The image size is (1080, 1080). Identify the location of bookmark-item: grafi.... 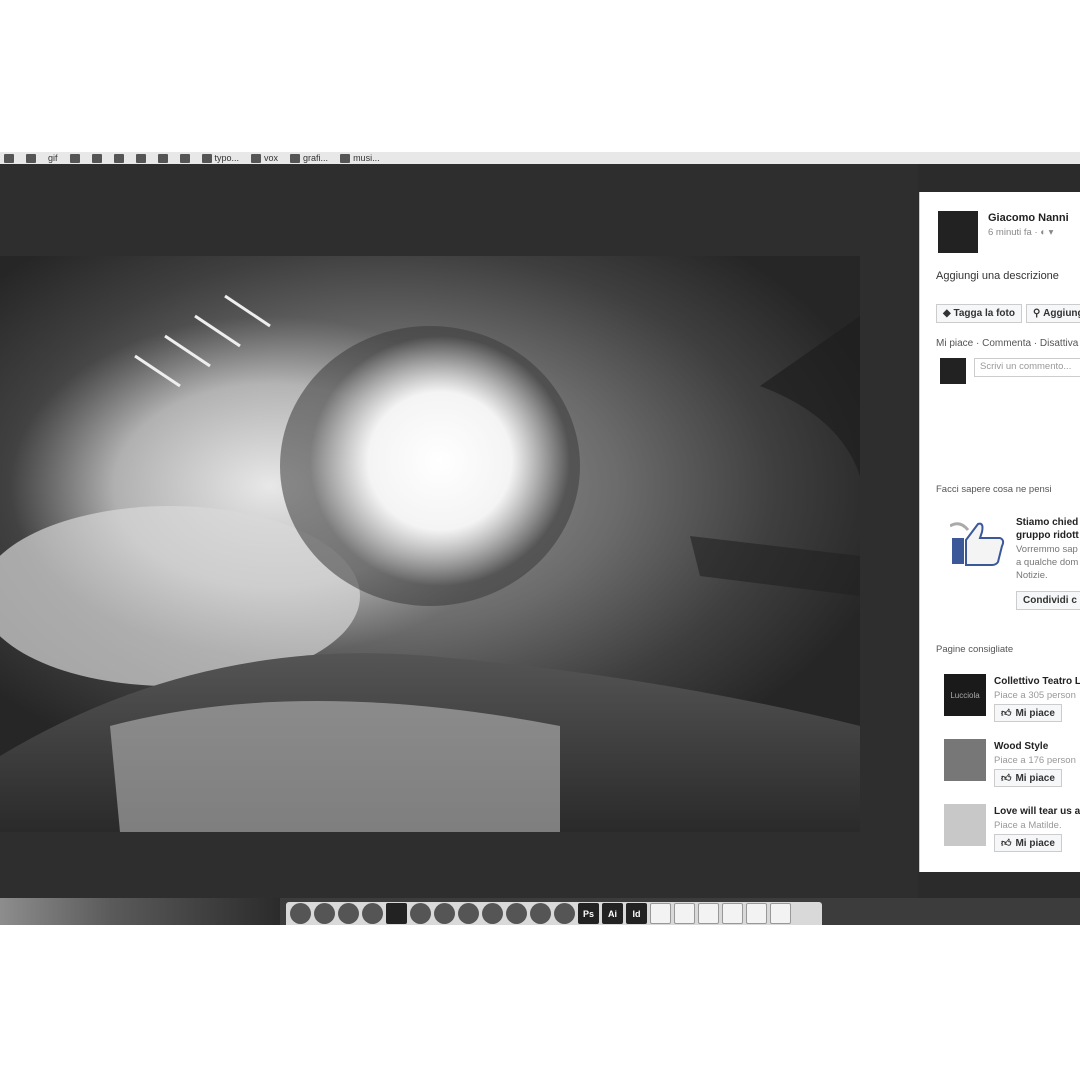
(309, 158).